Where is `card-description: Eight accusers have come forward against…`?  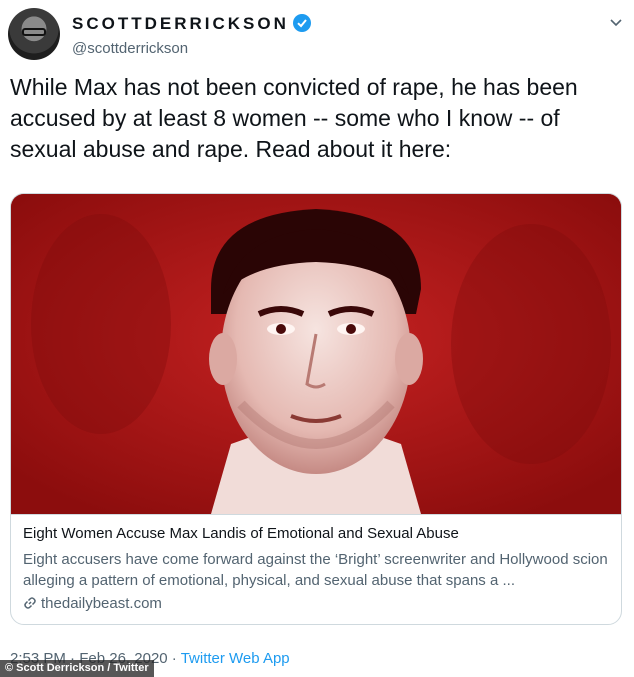 card-description: Eight accusers have come forward against… is located at coordinates (315, 570).